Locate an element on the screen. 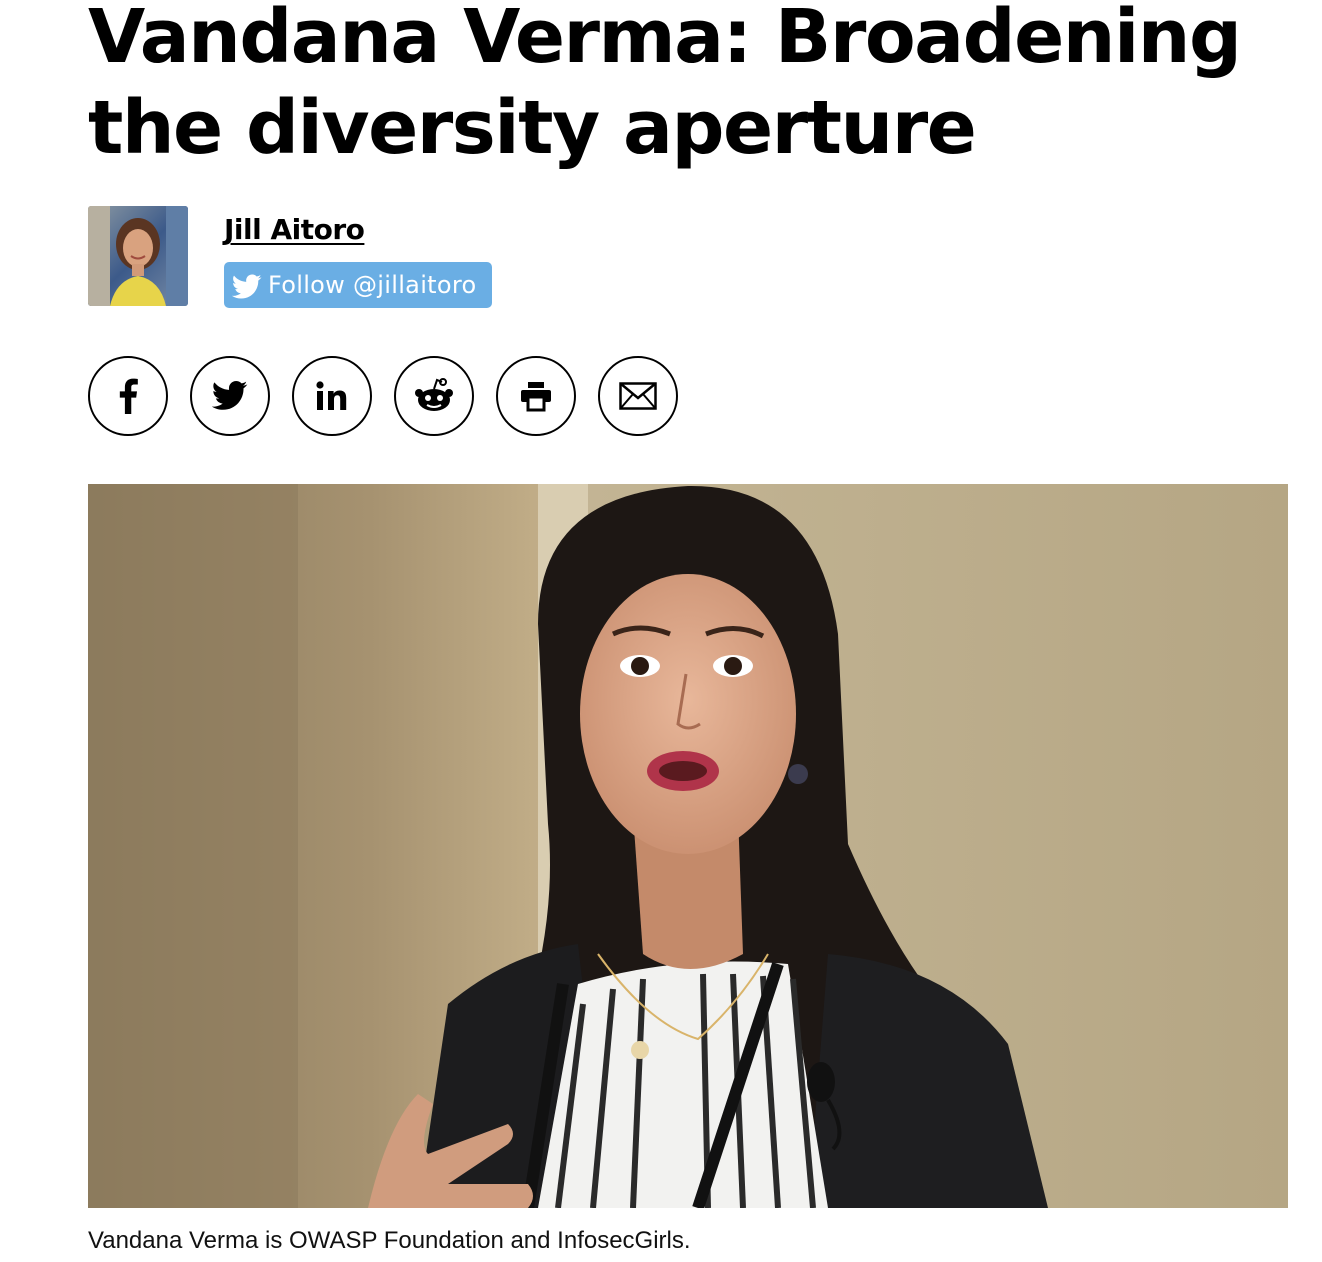 The width and height of the screenshot is (1322, 1262). twitter-follow-button: Follow @jillaitoro is located at coordinates (358, 285).